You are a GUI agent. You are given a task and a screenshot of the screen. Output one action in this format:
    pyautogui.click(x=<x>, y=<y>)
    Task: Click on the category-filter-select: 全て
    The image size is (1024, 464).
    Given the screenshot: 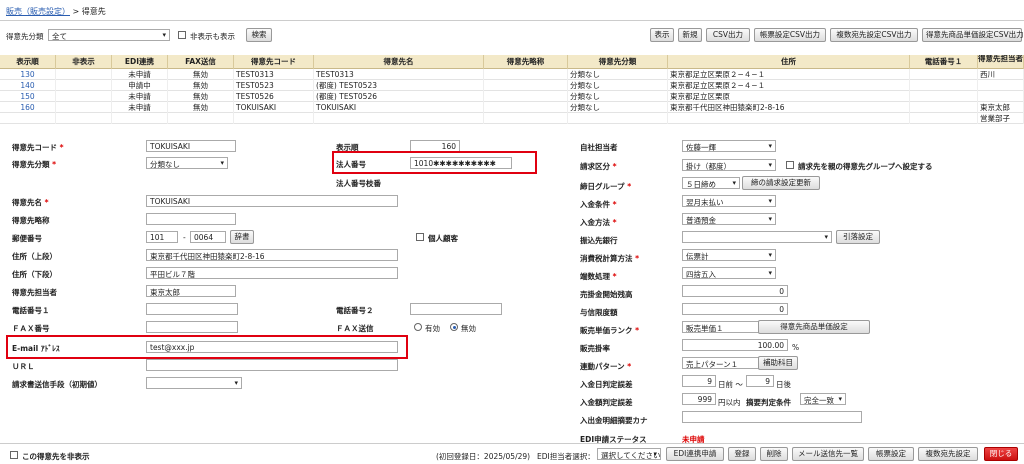 What is the action you would take?
    pyautogui.click(x=109, y=35)
    